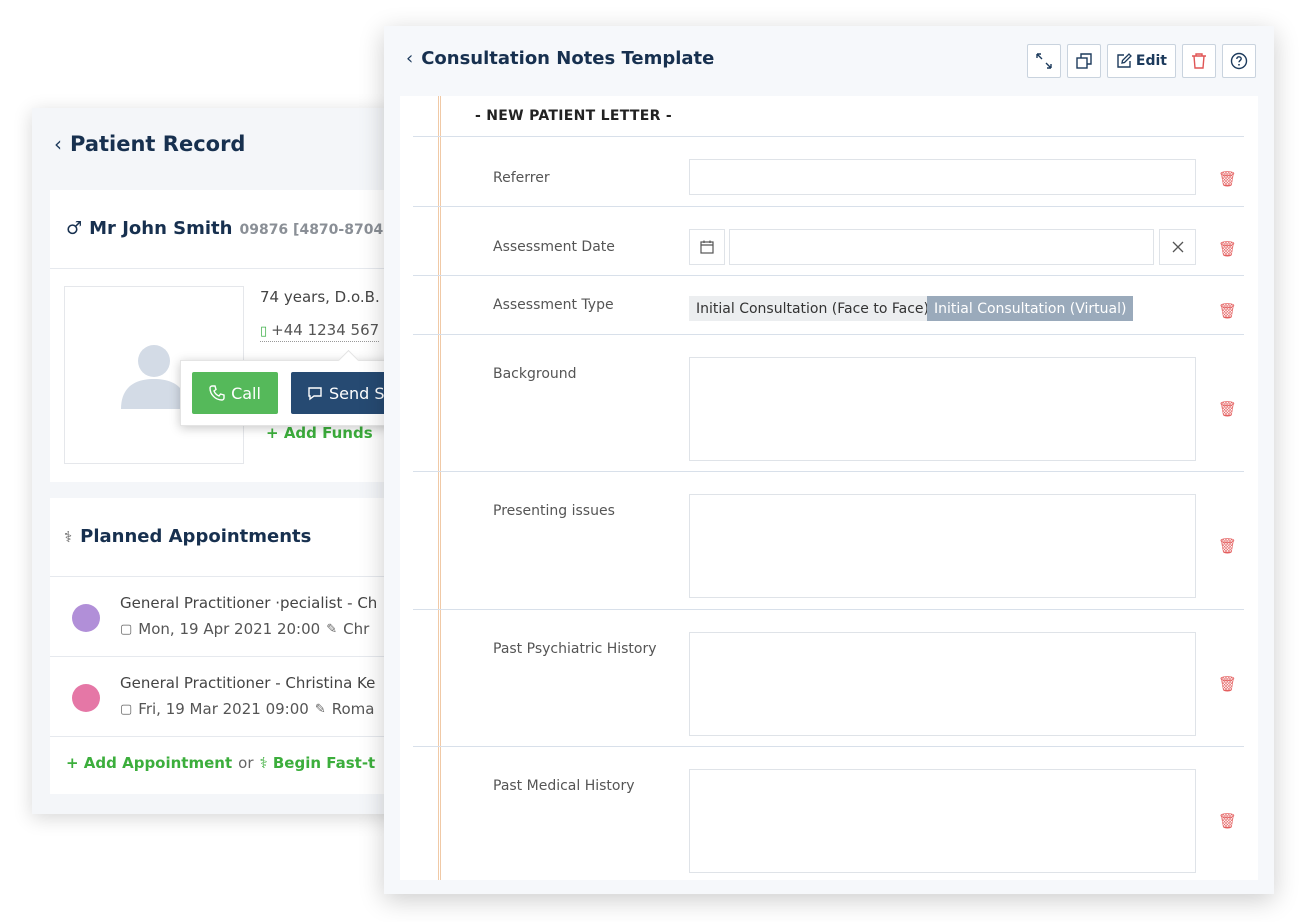  What do you see at coordinates (942, 546) in the screenshot?
I see `presenting-issues-textarea` at bounding box center [942, 546].